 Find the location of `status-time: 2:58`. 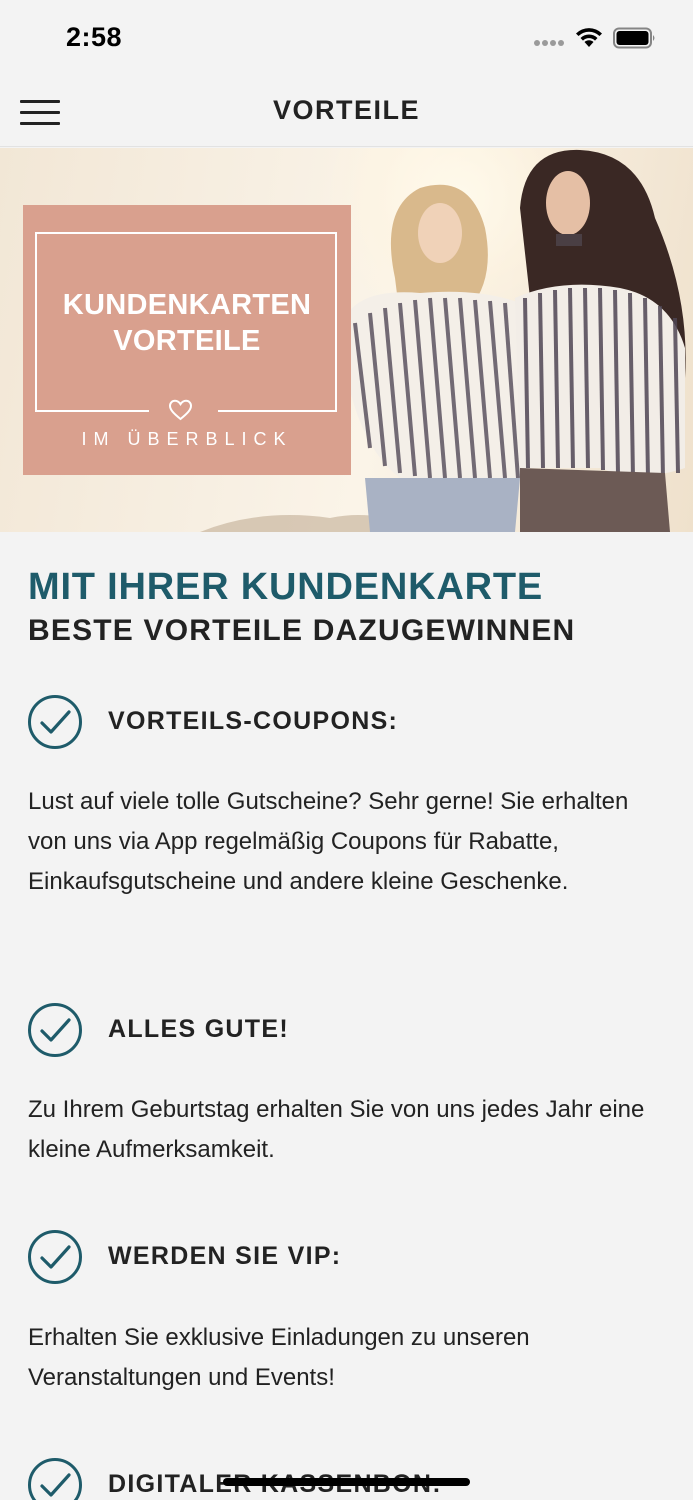

status-time: 2:58 is located at coordinates (94, 37).